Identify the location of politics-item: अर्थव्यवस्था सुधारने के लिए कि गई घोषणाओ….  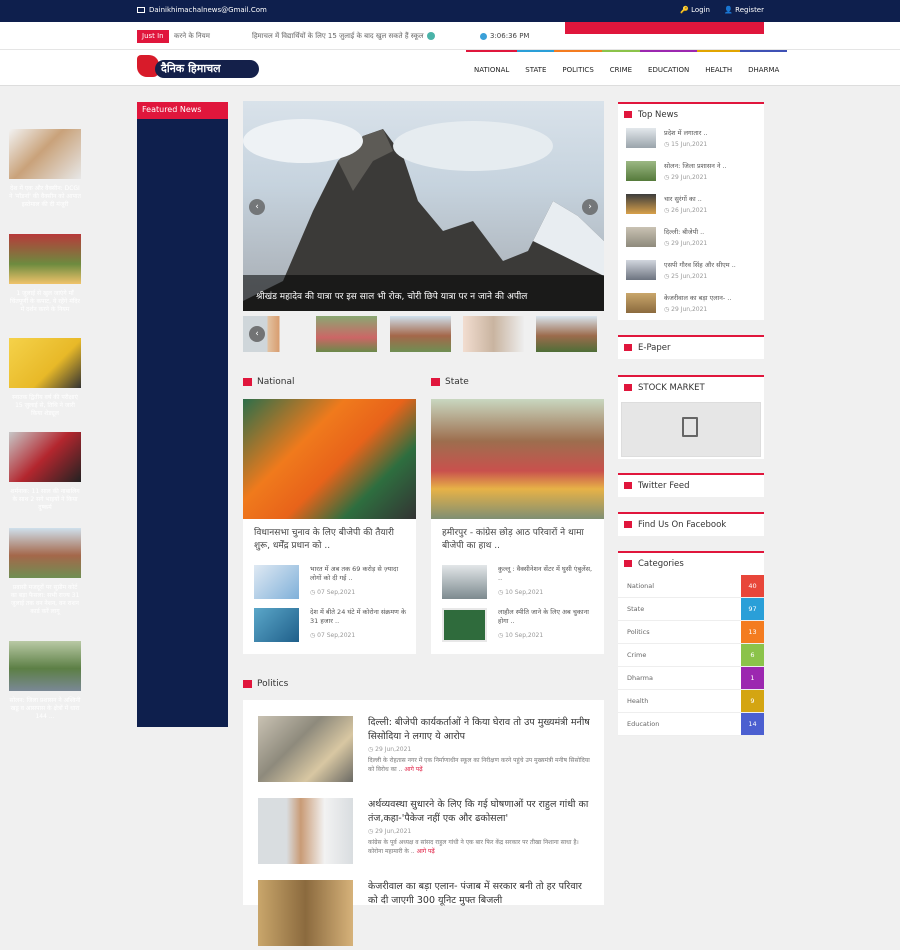
(425, 833).